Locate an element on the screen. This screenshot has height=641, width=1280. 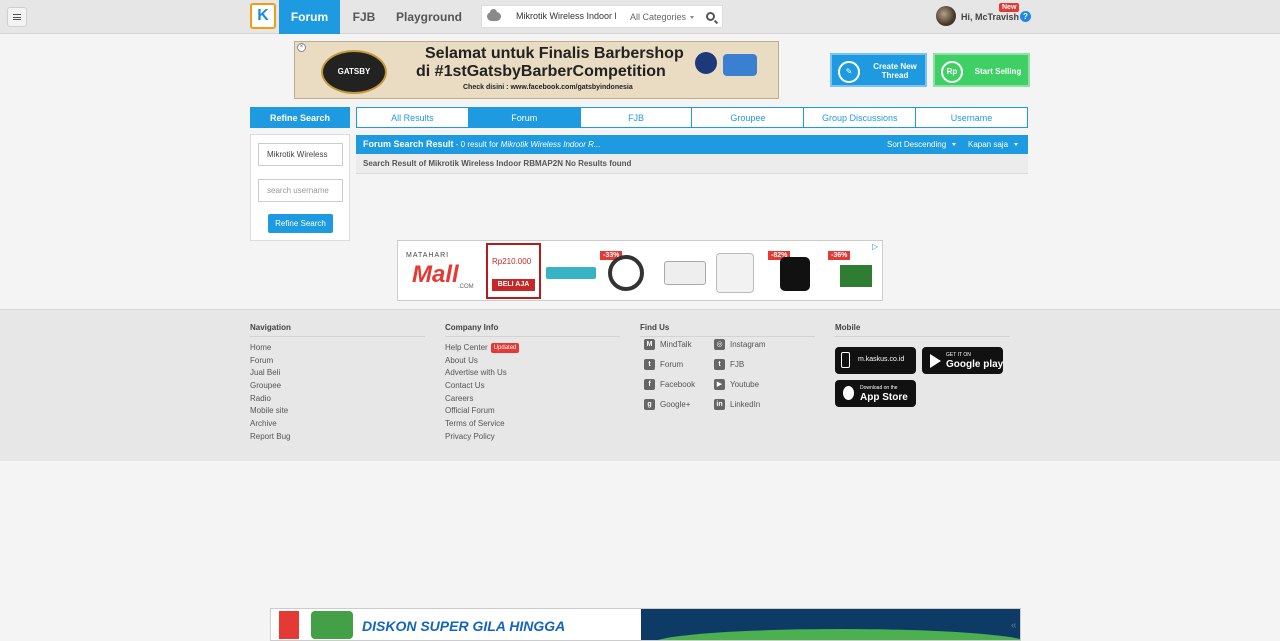
hamburger-icon is located at coordinates (17, 17).